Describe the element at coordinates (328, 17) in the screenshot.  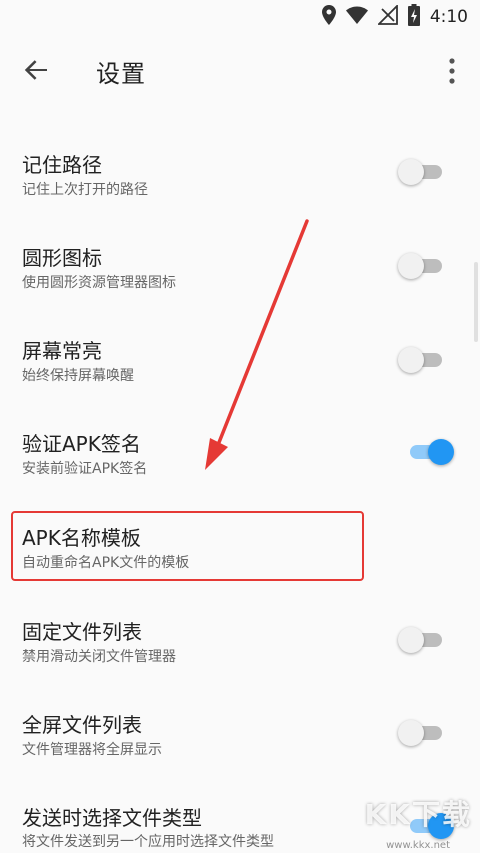
I see `location-icon` at that location.